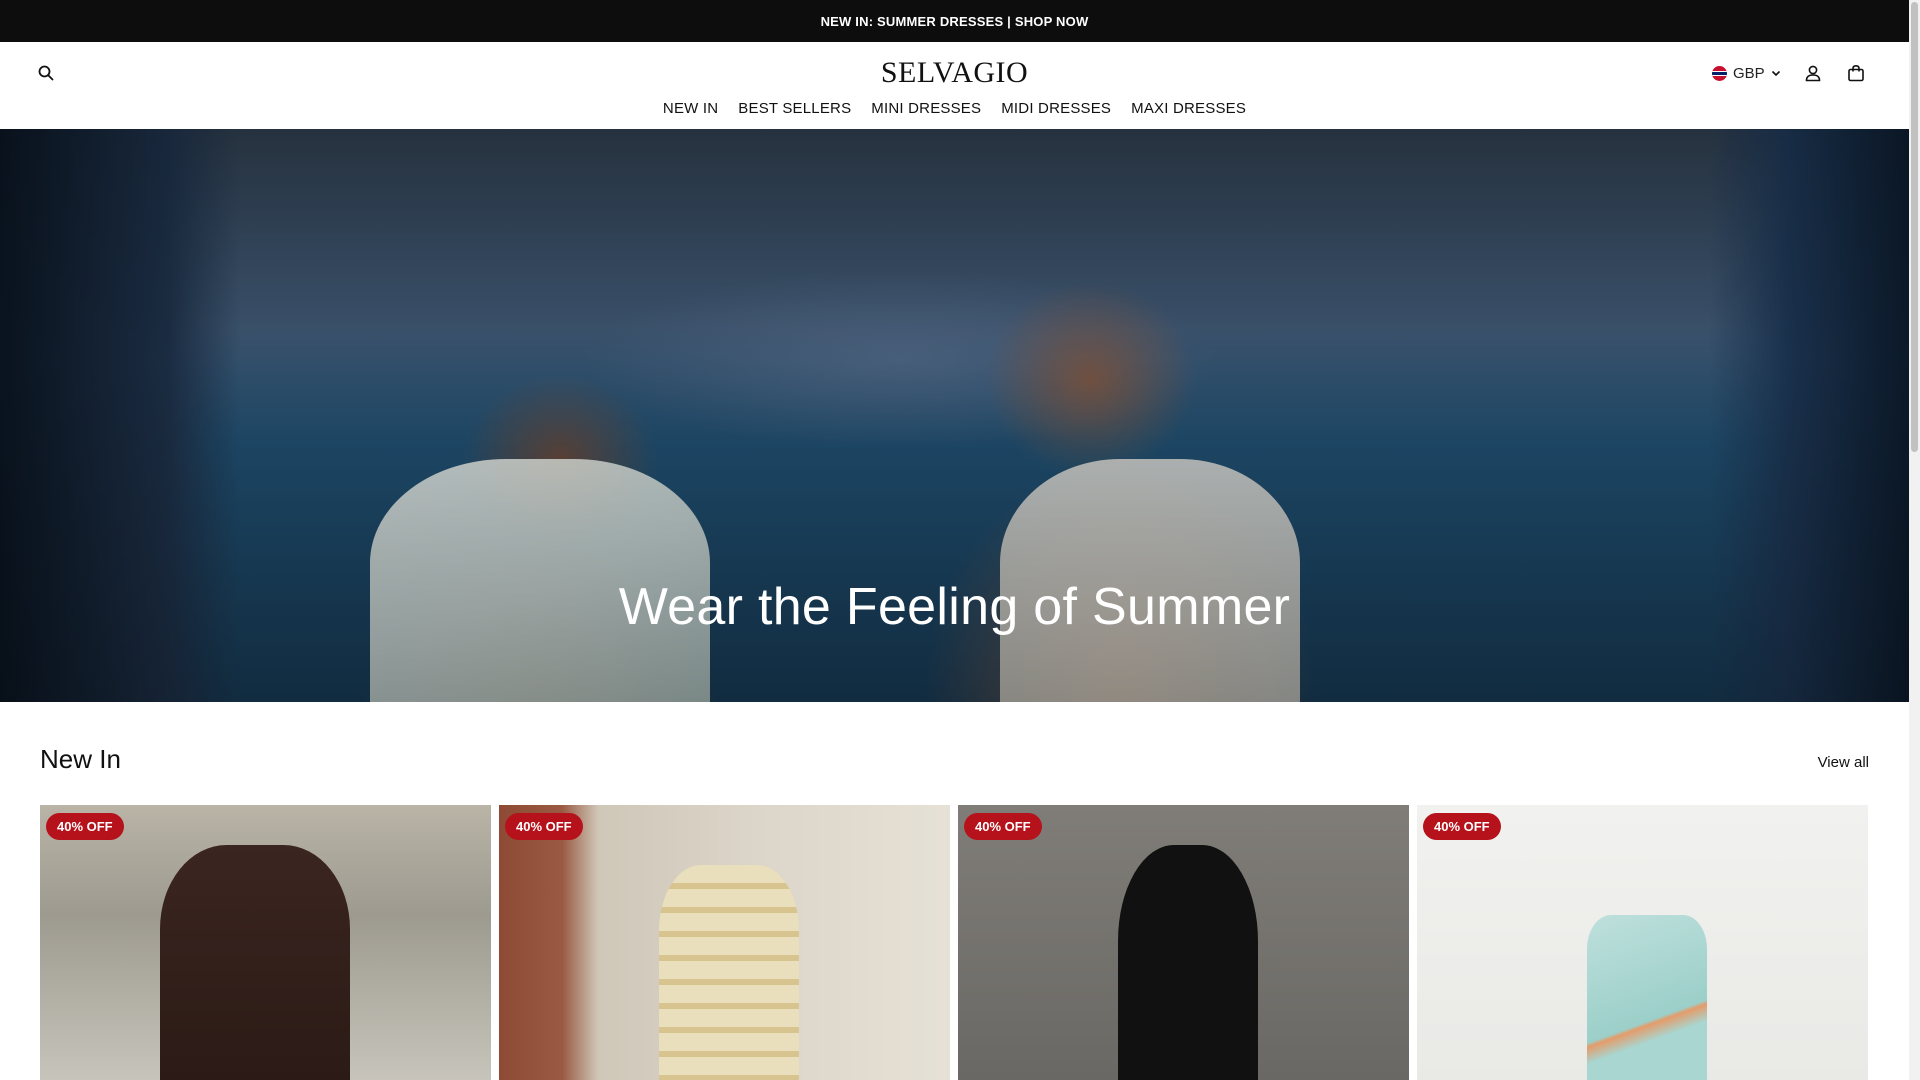 The width and height of the screenshot is (1920, 1080). Describe the element at coordinates (1856, 73) in the screenshot. I see `shopping-bag-icon` at that location.